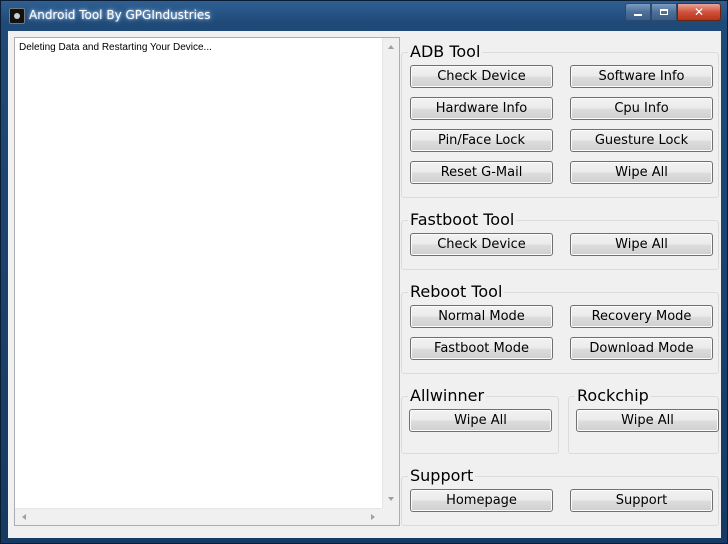 Image resolution: width=728 pixels, height=544 pixels. What do you see at coordinates (481, 316) in the screenshot?
I see `reboot-normal-mode-button: Normal Mode` at bounding box center [481, 316].